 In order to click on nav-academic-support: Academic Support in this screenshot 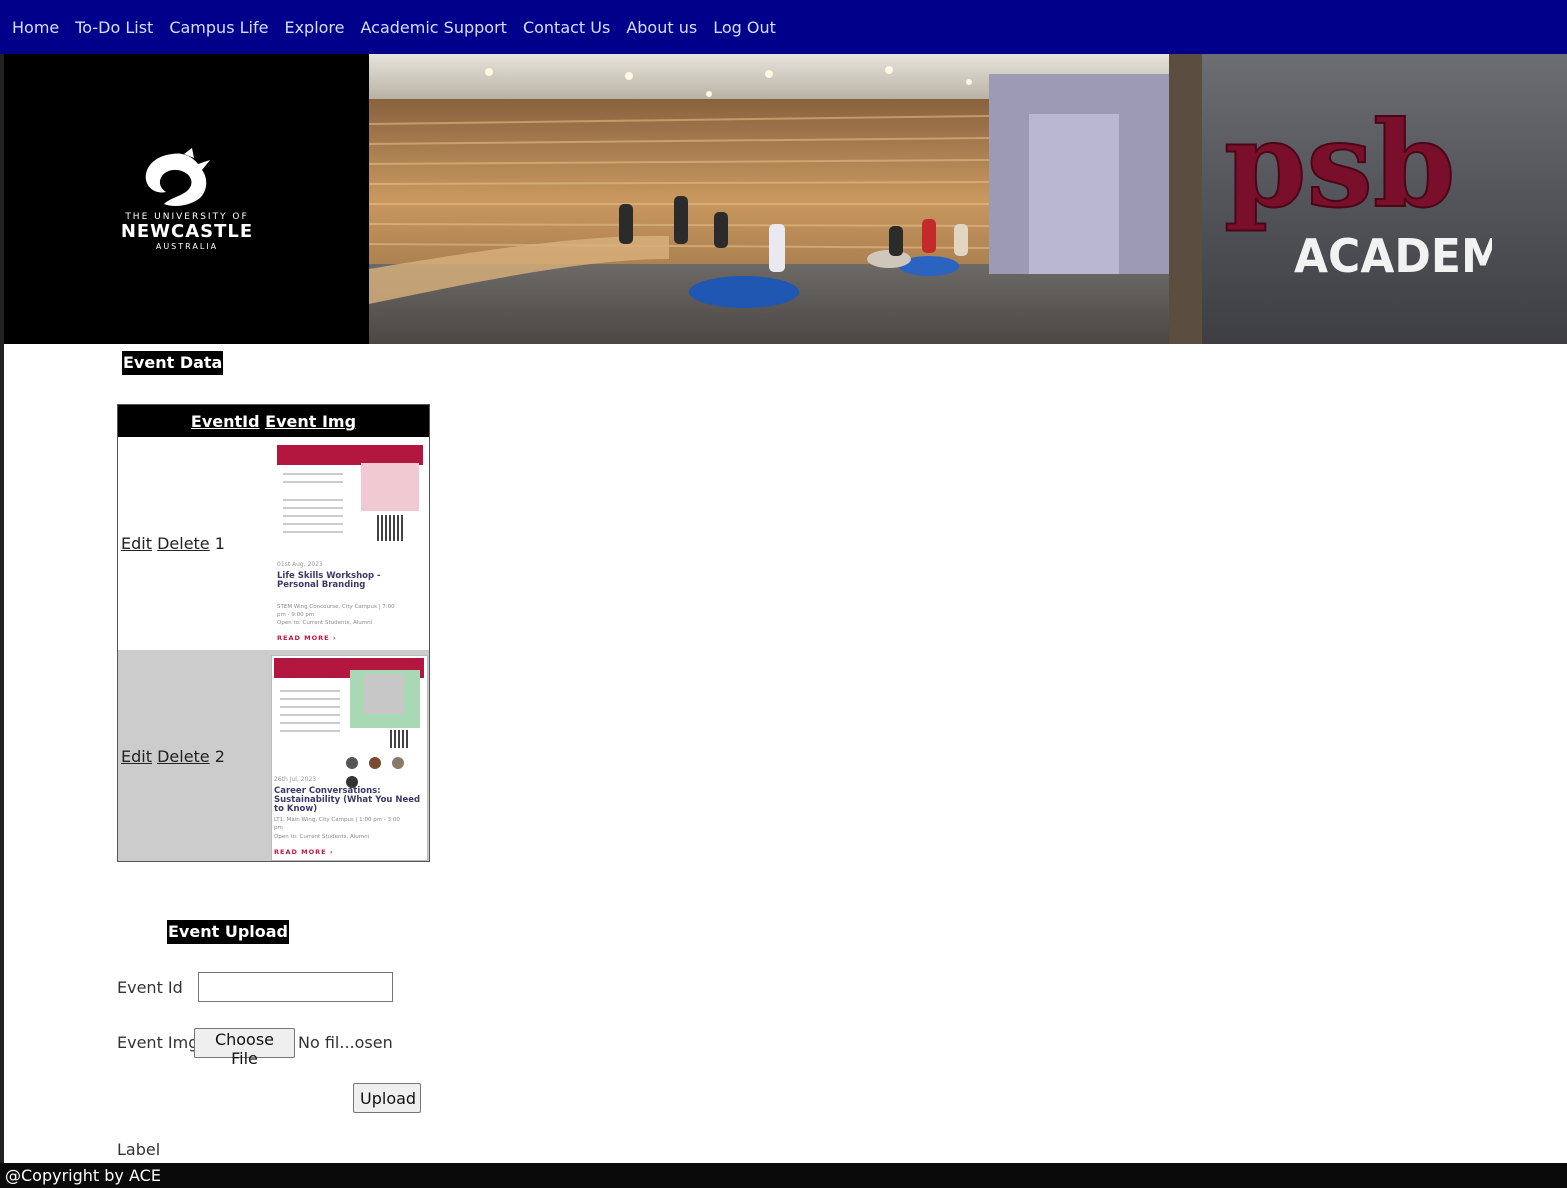, I will do `click(434, 27)`.